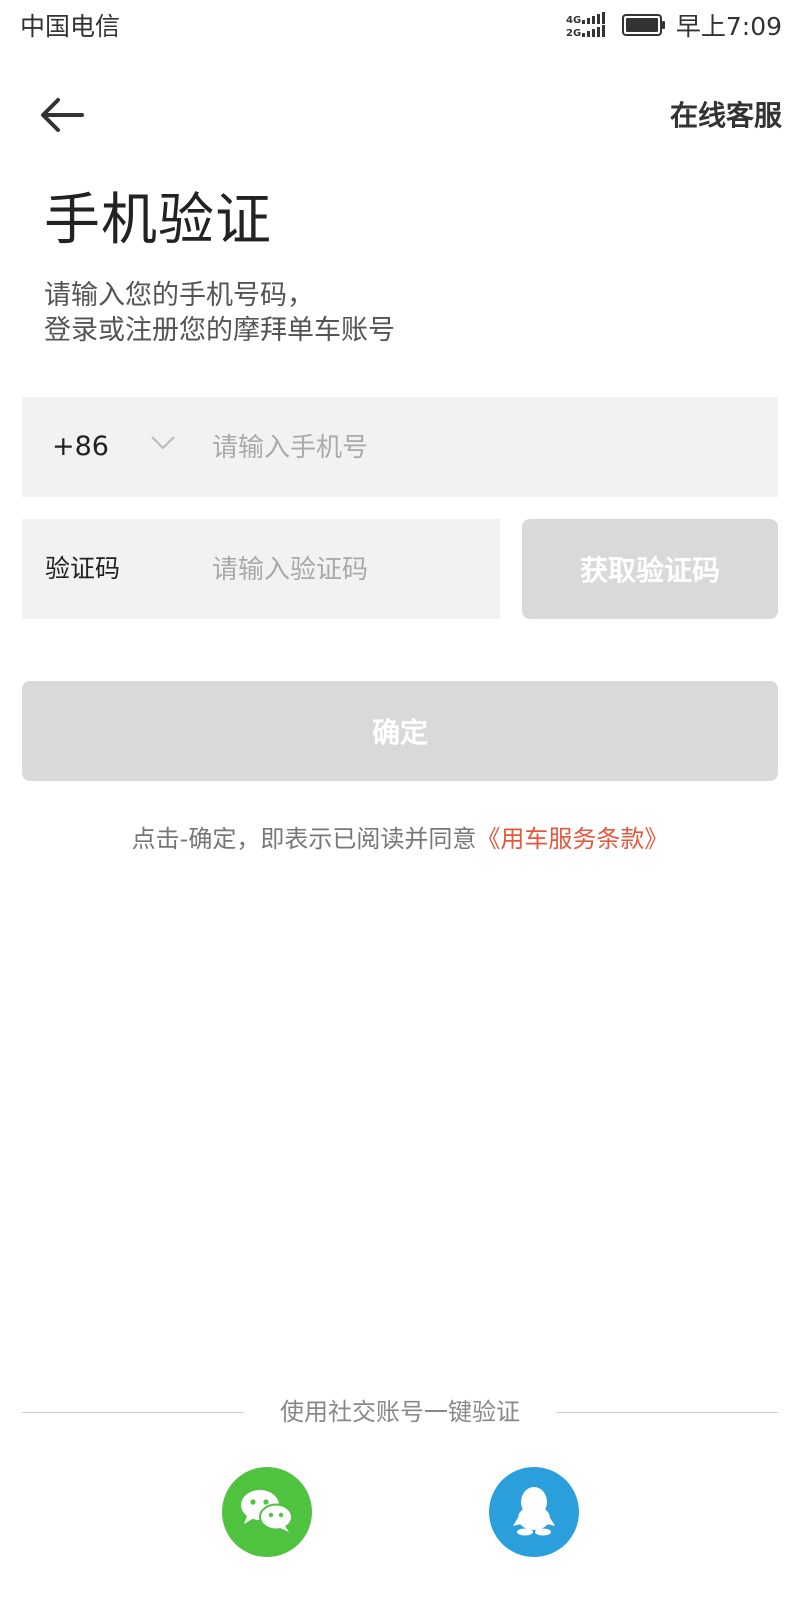 This screenshot has width=800, height=1600. What do you see at coordinates (588, 27) in the screenshot?
I see `signal-icon: 4G 2G` at bounding box center [588, 27].